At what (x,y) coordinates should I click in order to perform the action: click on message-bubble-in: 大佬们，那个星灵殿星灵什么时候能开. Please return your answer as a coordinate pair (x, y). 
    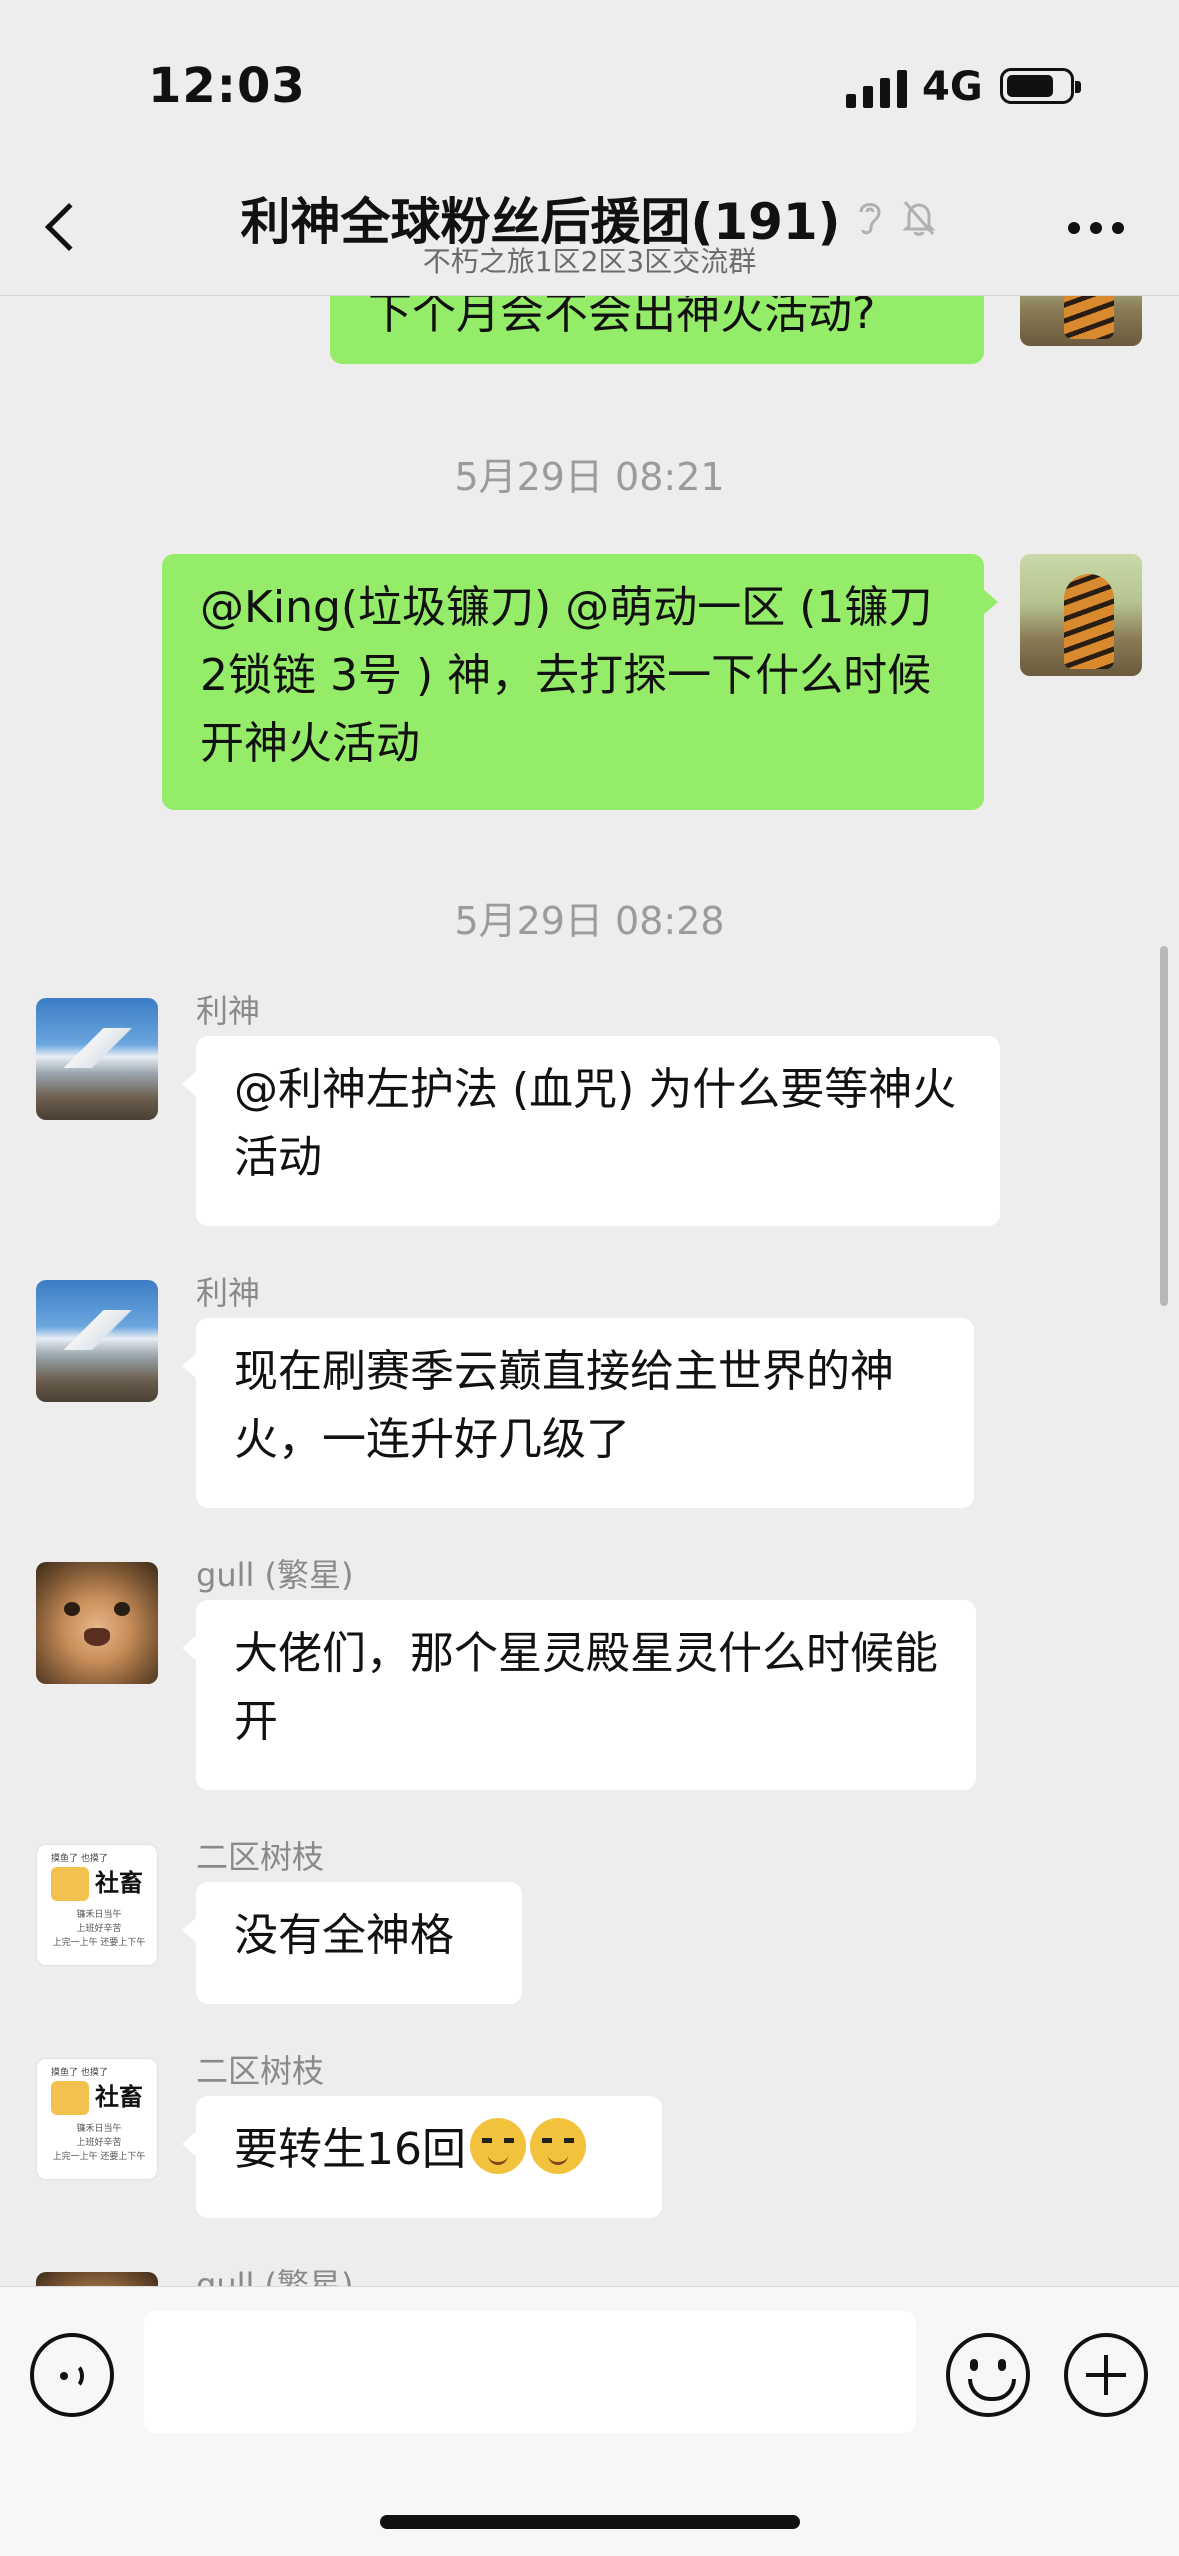
    Looking at the image, I should click on (579, 1695).